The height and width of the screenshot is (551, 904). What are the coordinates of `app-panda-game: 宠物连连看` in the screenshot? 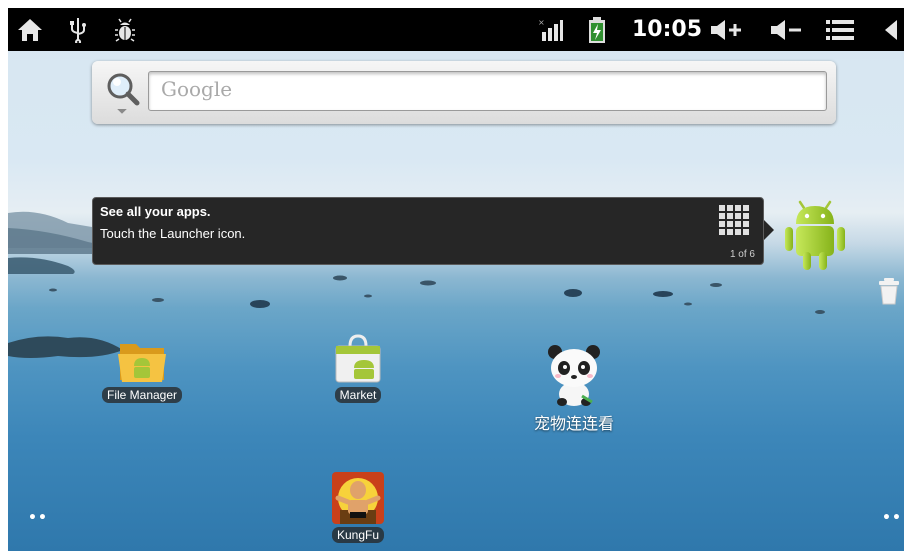 It's located at (574, 388).